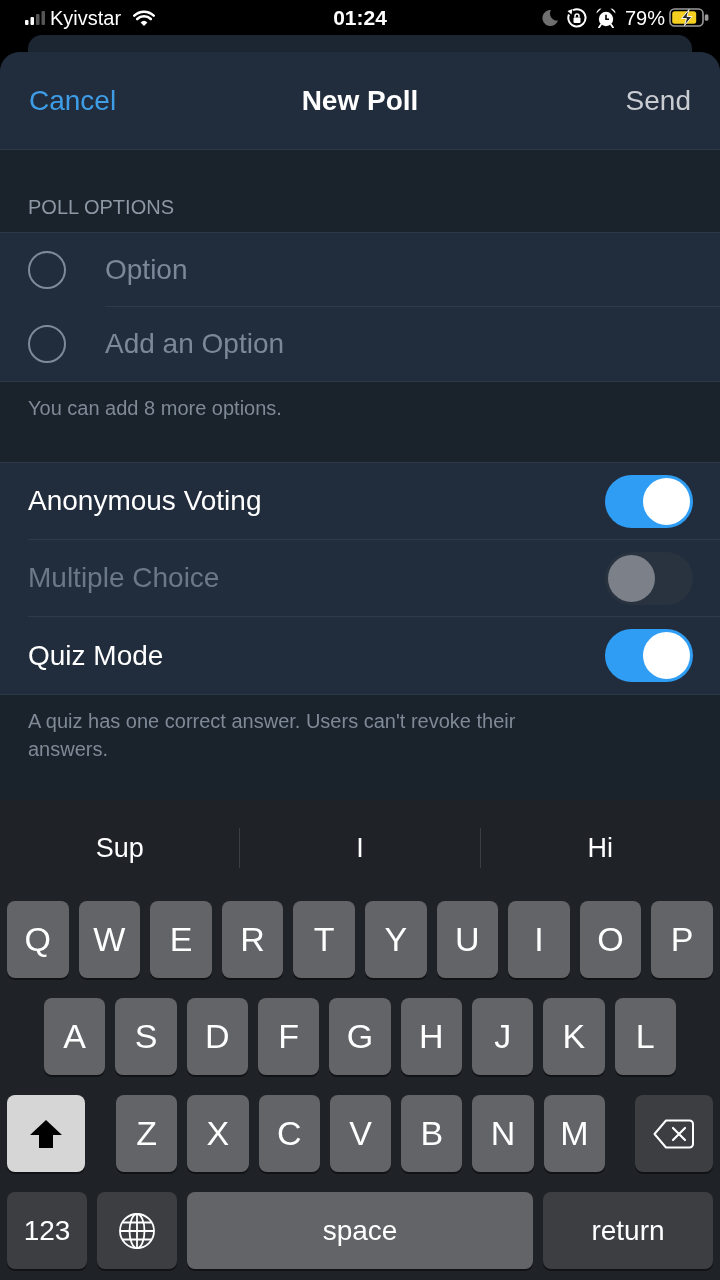 The height and width of the screenshot is (1280, 720). What do you see at coordinates (360, 1036) in the screenshot?
I see `letter-key: G` at bounding box center [360, 1036].